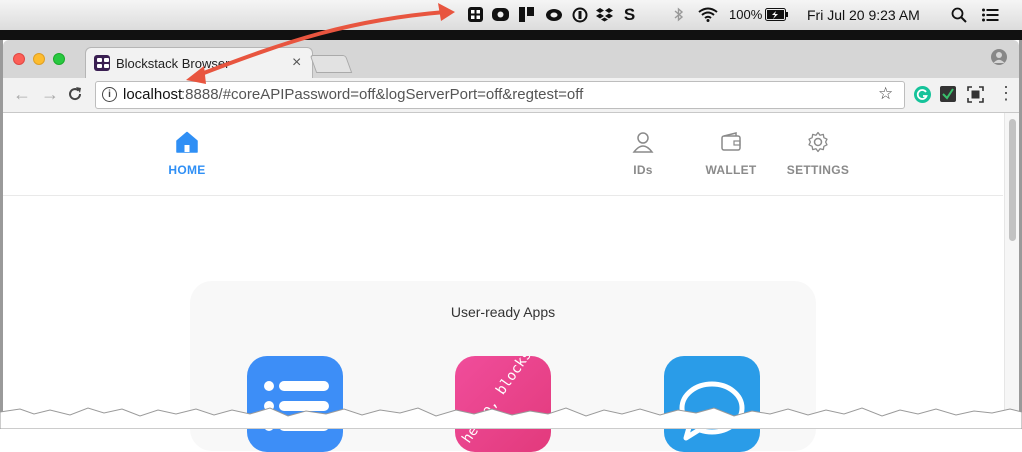  I want to click on annotation-arrow, so click(320, 43).